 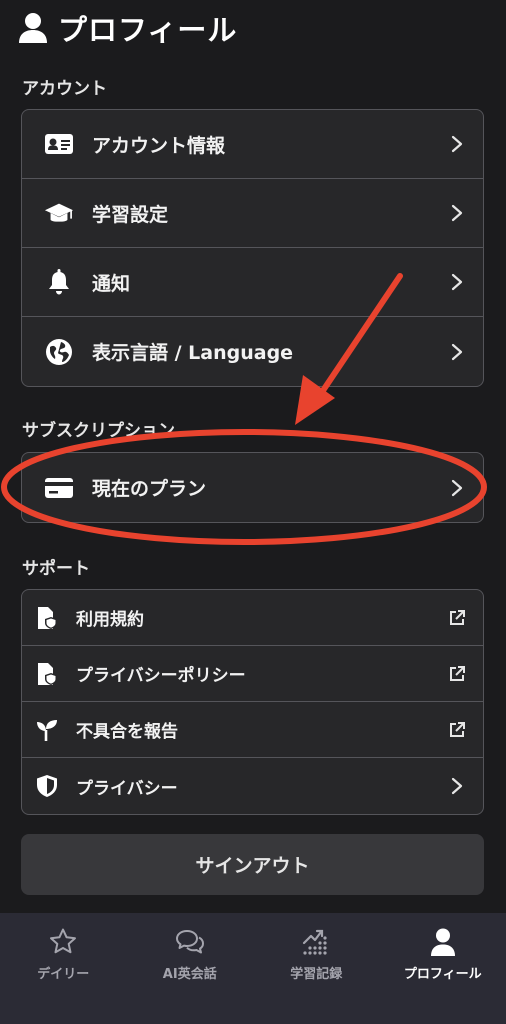 I want to click on subscription-card: 現在のプラン, so click(x=252, y=487).